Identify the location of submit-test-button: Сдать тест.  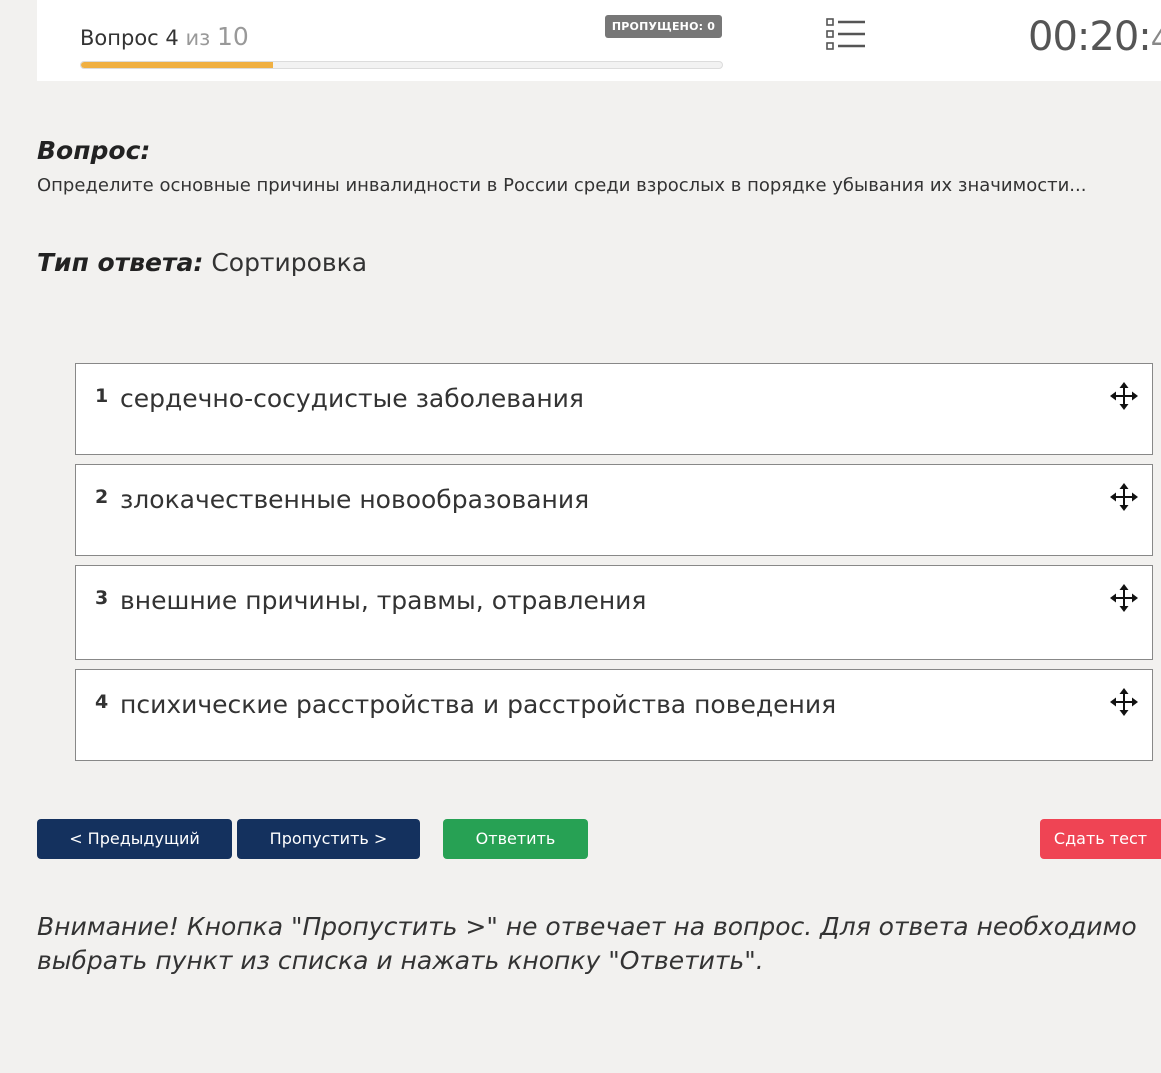
(1100, 839).